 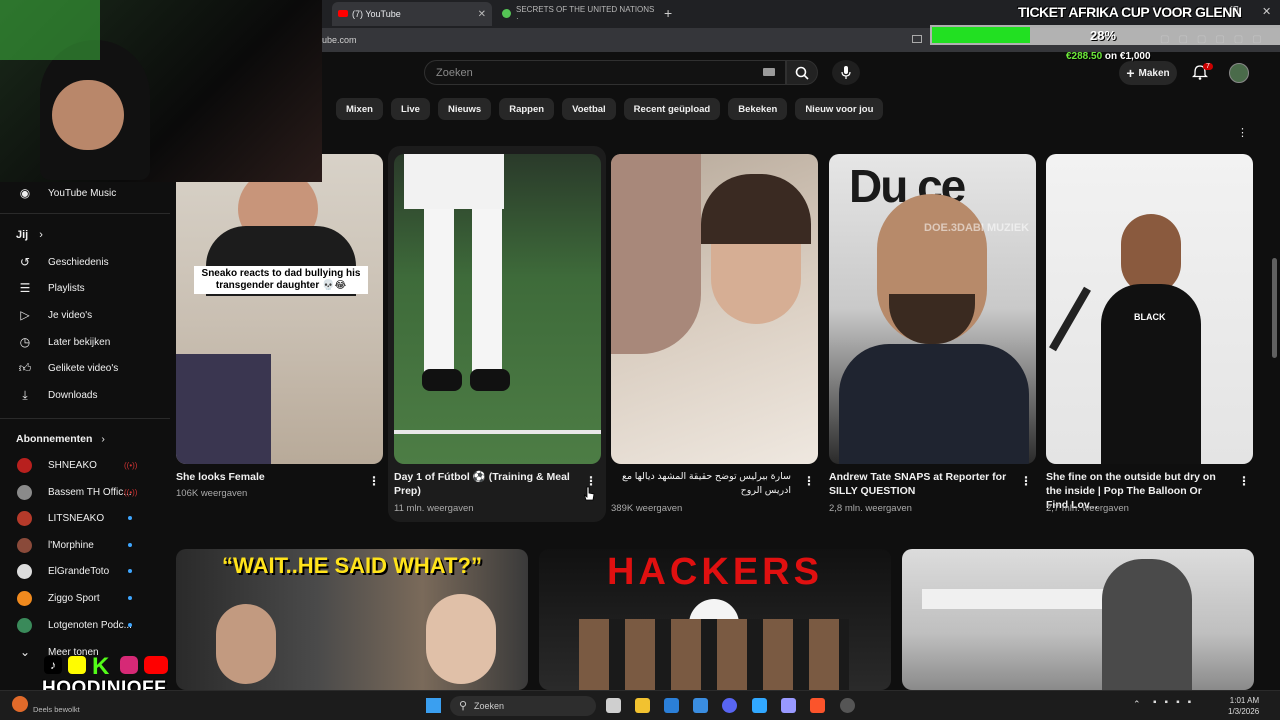 What do you see at coordinates (439, 294) in the screenshot?
I see `sock-left-shape` at bounding box center [439, 294].